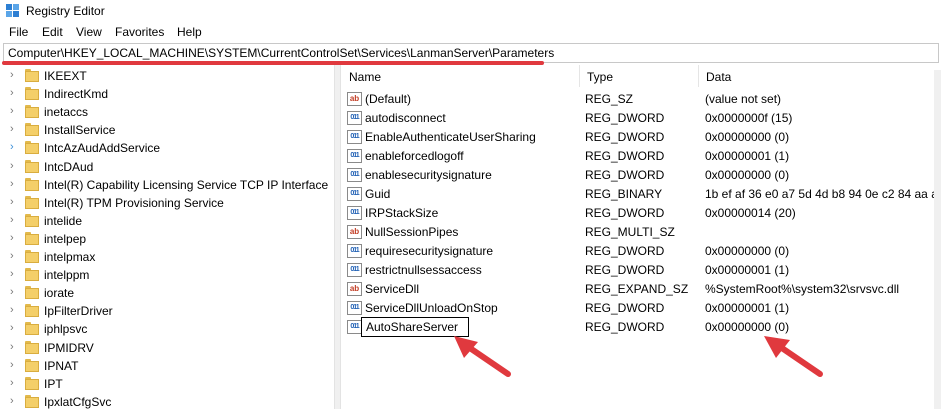 The width and height of the screenshot is (941, 409). I want to click on tree-item-label: IPT, so click(53, 383).